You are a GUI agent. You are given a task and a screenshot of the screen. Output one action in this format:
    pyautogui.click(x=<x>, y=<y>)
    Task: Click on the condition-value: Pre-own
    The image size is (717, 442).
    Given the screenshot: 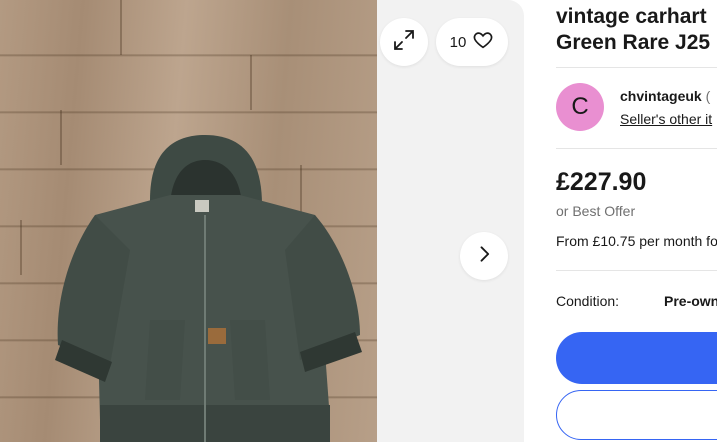 What is the action you would take?
    pyautogui.click(x=690, y=301)
    